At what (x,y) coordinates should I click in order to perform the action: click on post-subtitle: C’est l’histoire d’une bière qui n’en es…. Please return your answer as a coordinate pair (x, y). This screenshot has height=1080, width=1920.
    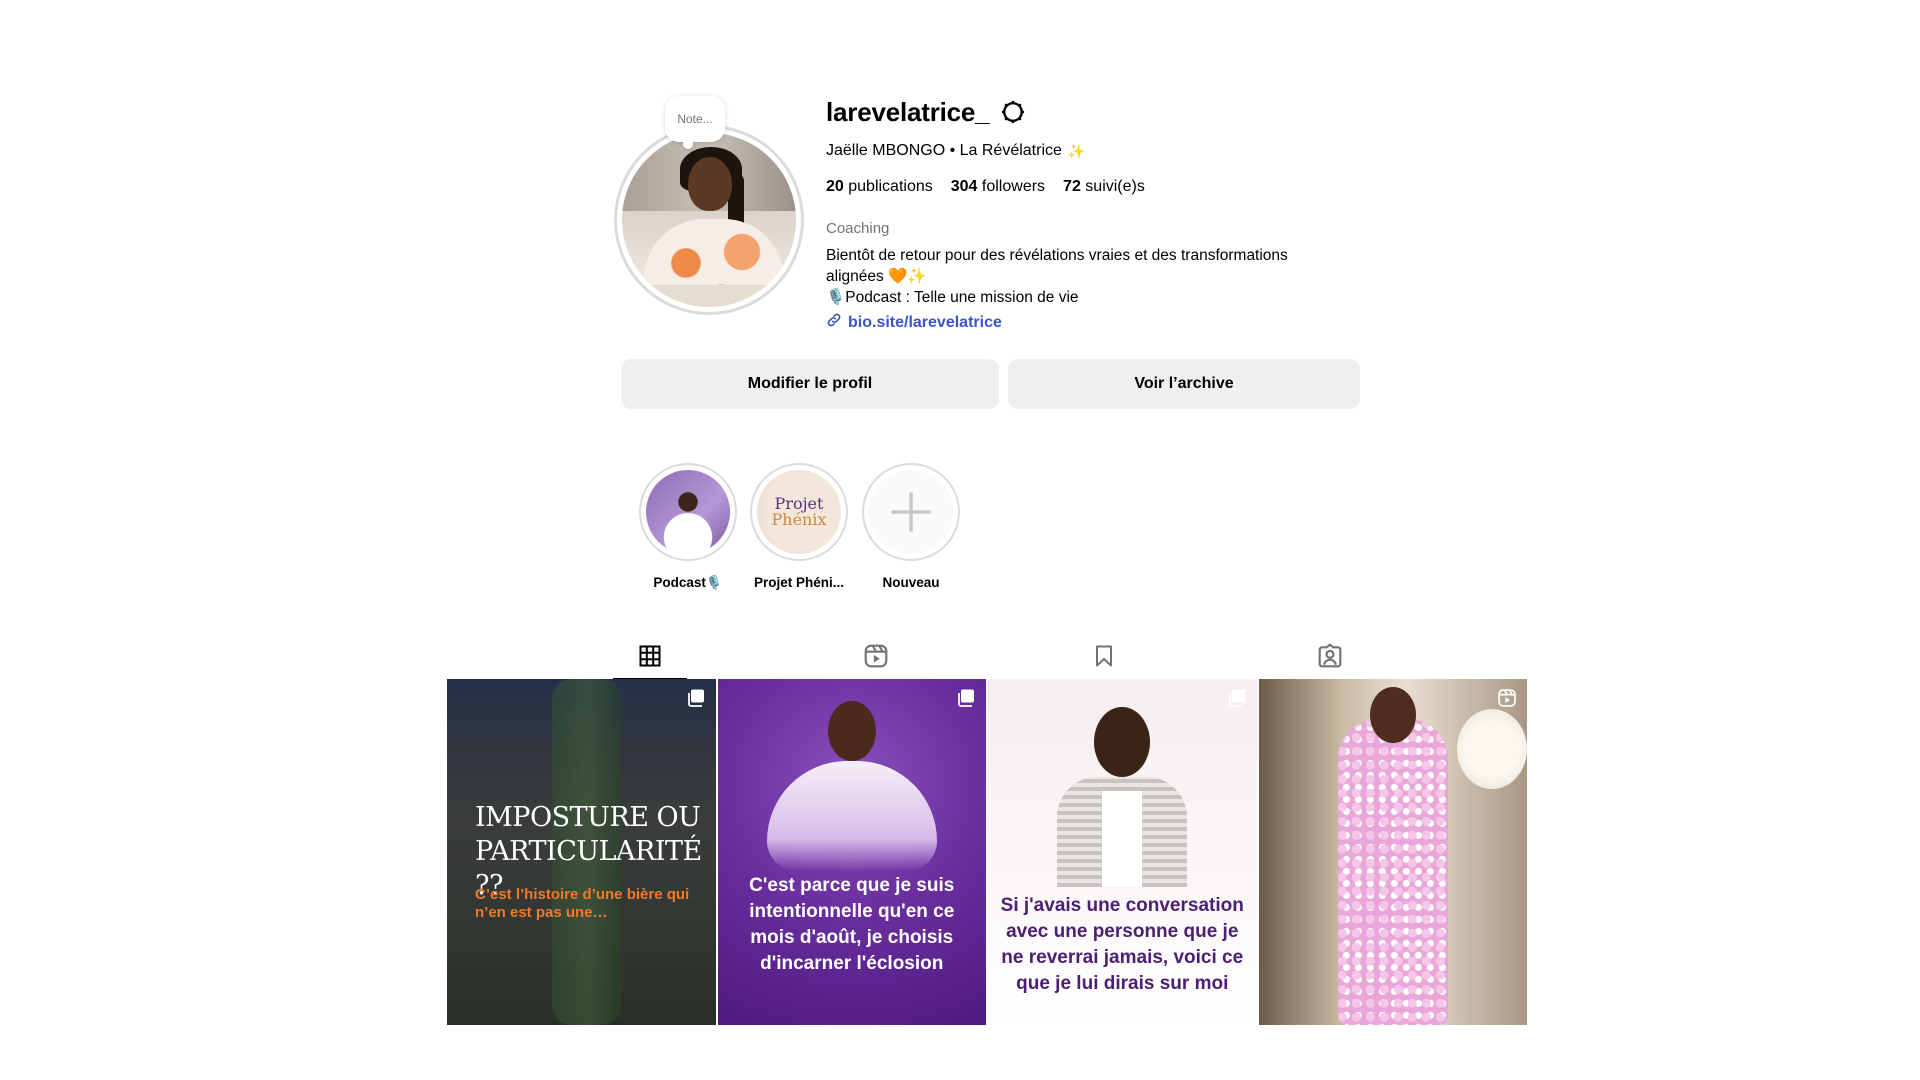
    Looking at the image, I should click on (582, 903).